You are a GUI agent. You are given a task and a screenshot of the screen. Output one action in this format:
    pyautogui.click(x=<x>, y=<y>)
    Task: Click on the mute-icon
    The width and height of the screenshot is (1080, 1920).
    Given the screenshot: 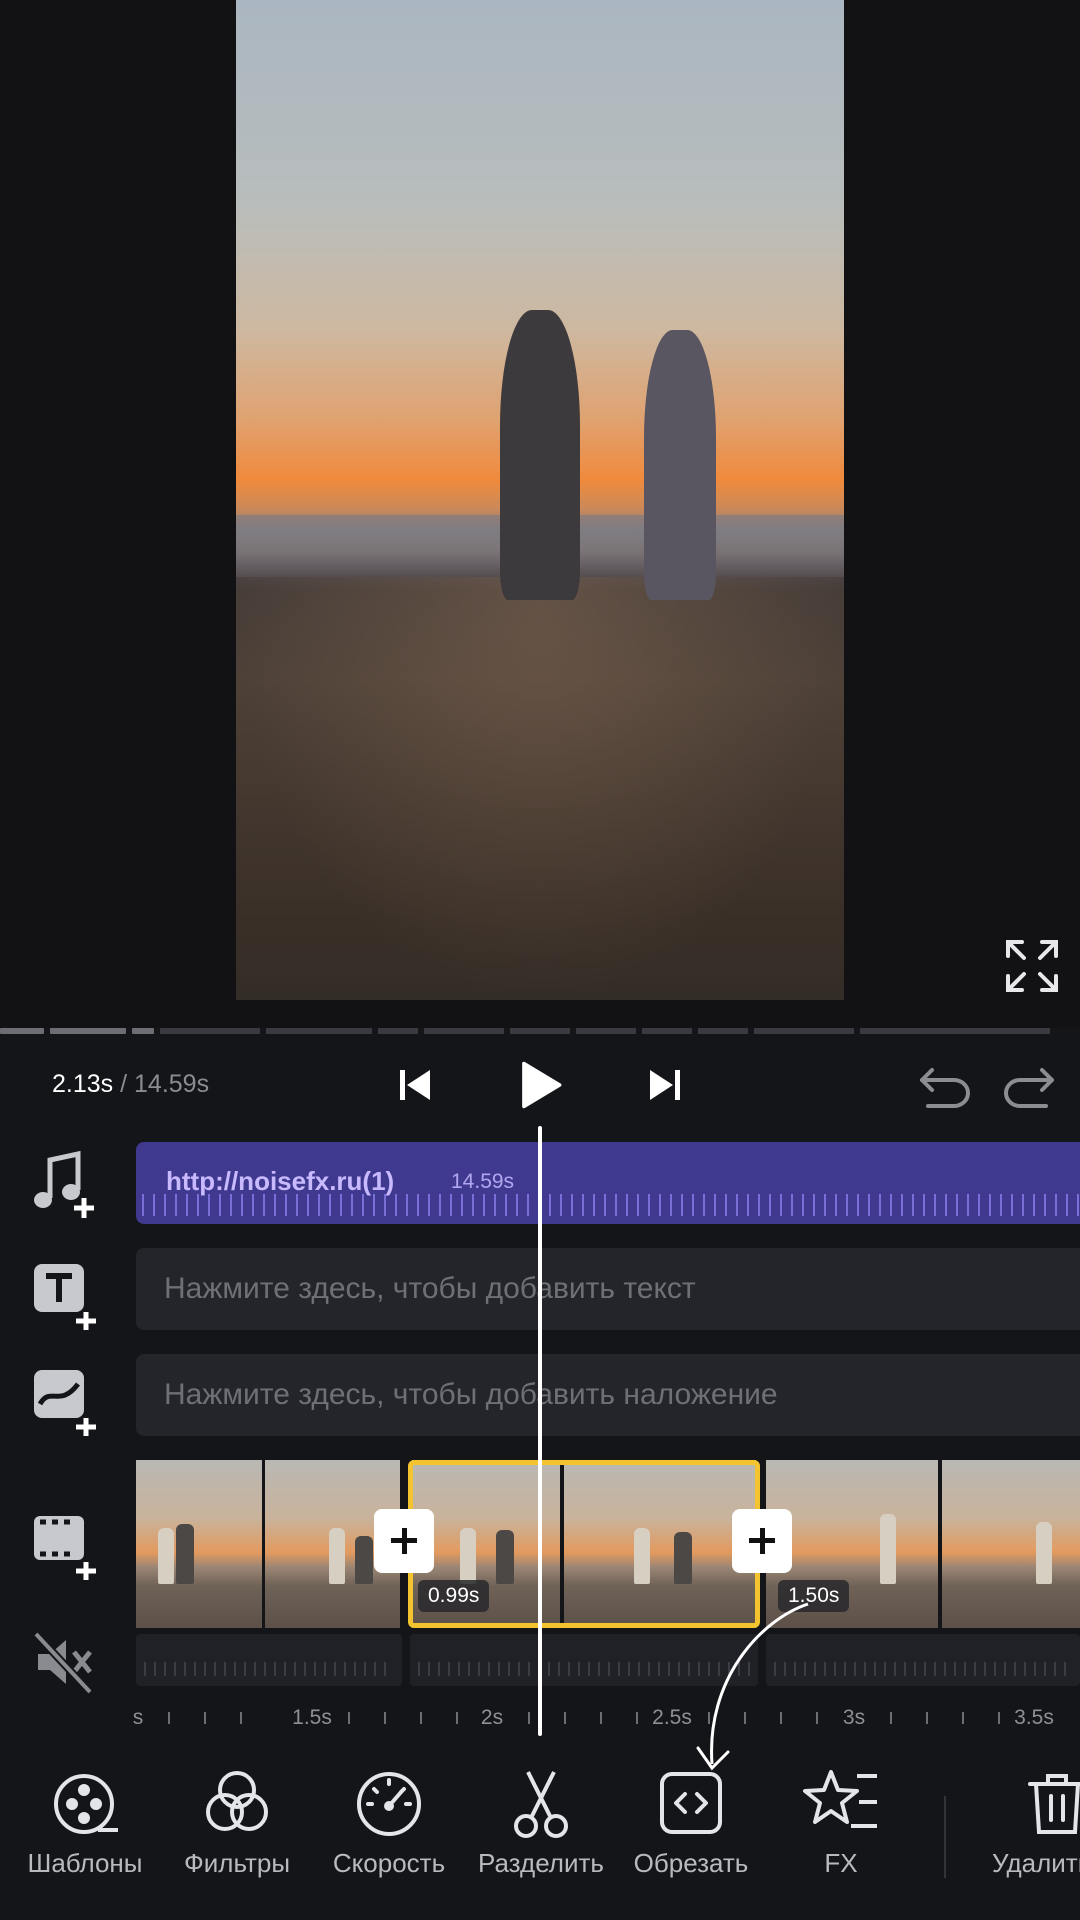 What is the action you would take?
    pyautogui.click(x=66, y=1662)
    